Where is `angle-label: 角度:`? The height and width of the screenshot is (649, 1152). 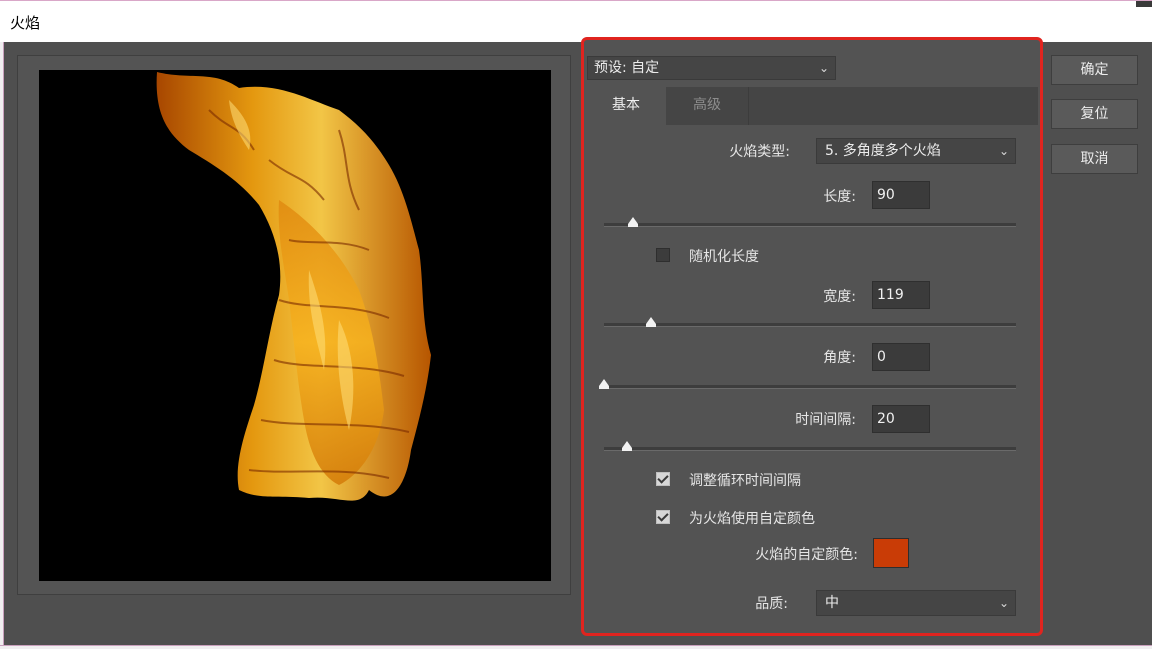 angle-label: 角度: is located at coordinates (839, 358).